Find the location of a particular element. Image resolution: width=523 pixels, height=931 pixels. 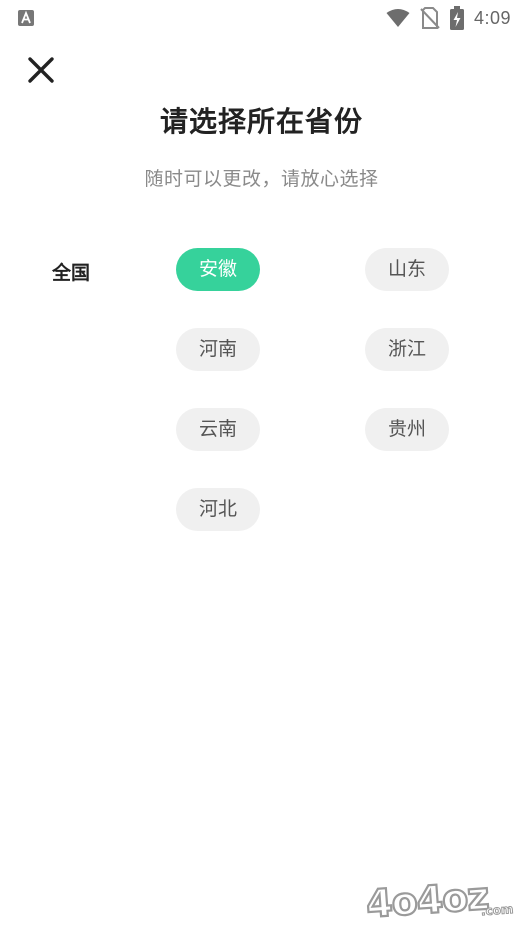

province-chip-zhejiang: 浙江 is located at coordinates (407, 349).